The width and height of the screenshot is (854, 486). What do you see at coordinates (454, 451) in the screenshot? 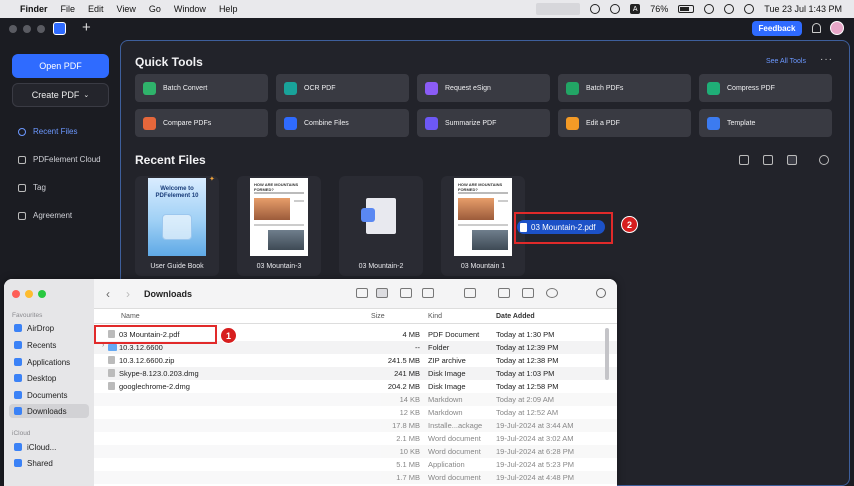
I see `file-kind: Word document` at bounding box center [454, 451].